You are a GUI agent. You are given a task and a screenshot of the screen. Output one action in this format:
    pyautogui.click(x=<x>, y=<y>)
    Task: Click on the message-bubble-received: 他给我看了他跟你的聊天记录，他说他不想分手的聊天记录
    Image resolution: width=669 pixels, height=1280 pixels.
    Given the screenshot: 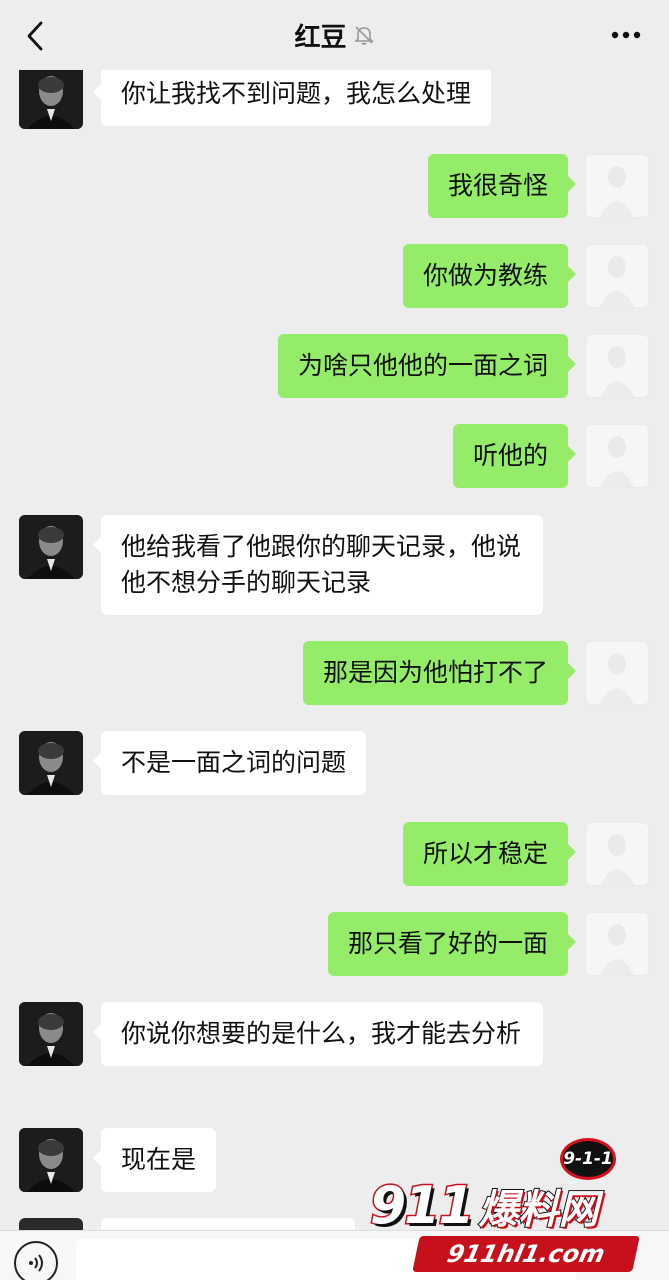 What is the action you would take?
    pyautogui.click(x=318, y=565)
    